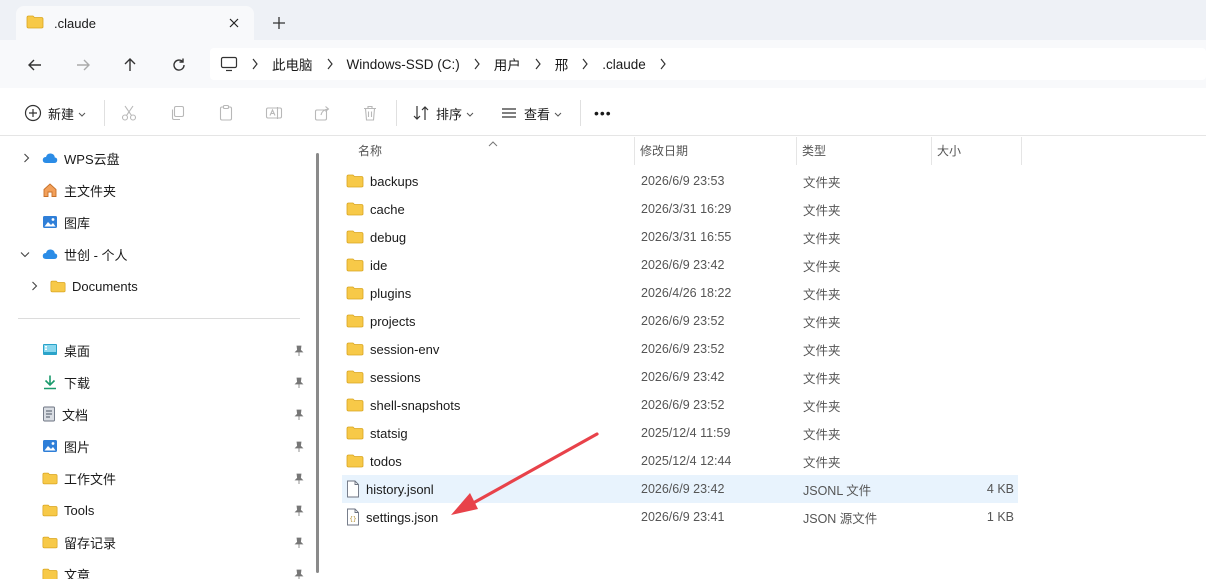 The image size is (1206, 579). I want to click on command-bar: 新建 排序 查看 •••, so click(603, 112).